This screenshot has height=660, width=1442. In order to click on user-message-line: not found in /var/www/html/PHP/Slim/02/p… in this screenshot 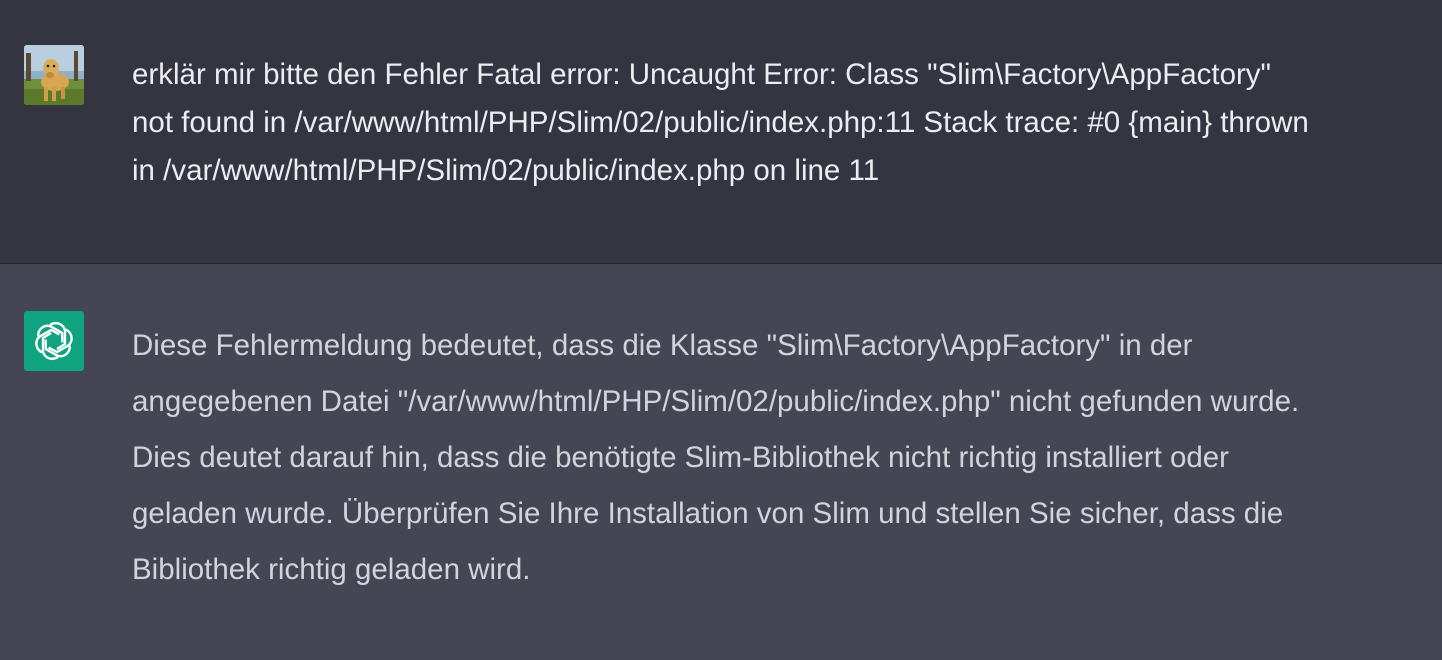, I will do `click(720, 122)`.